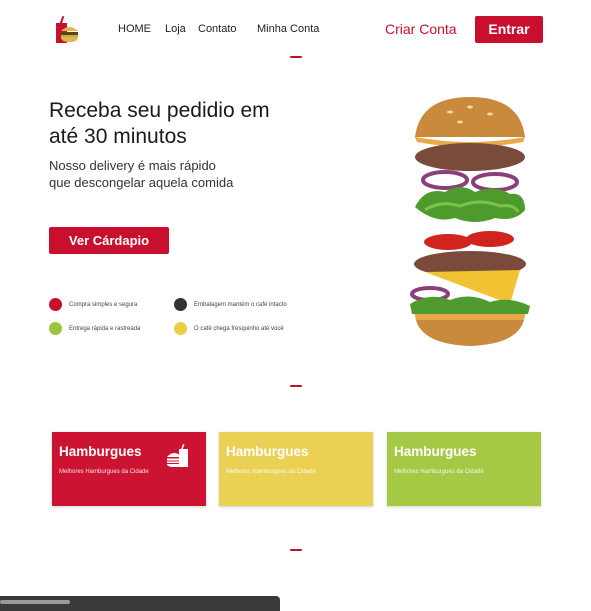 This screenshot has height=611, width=591. I want to click on nav-minha-conta: Minha Conta, so click(288, 29).